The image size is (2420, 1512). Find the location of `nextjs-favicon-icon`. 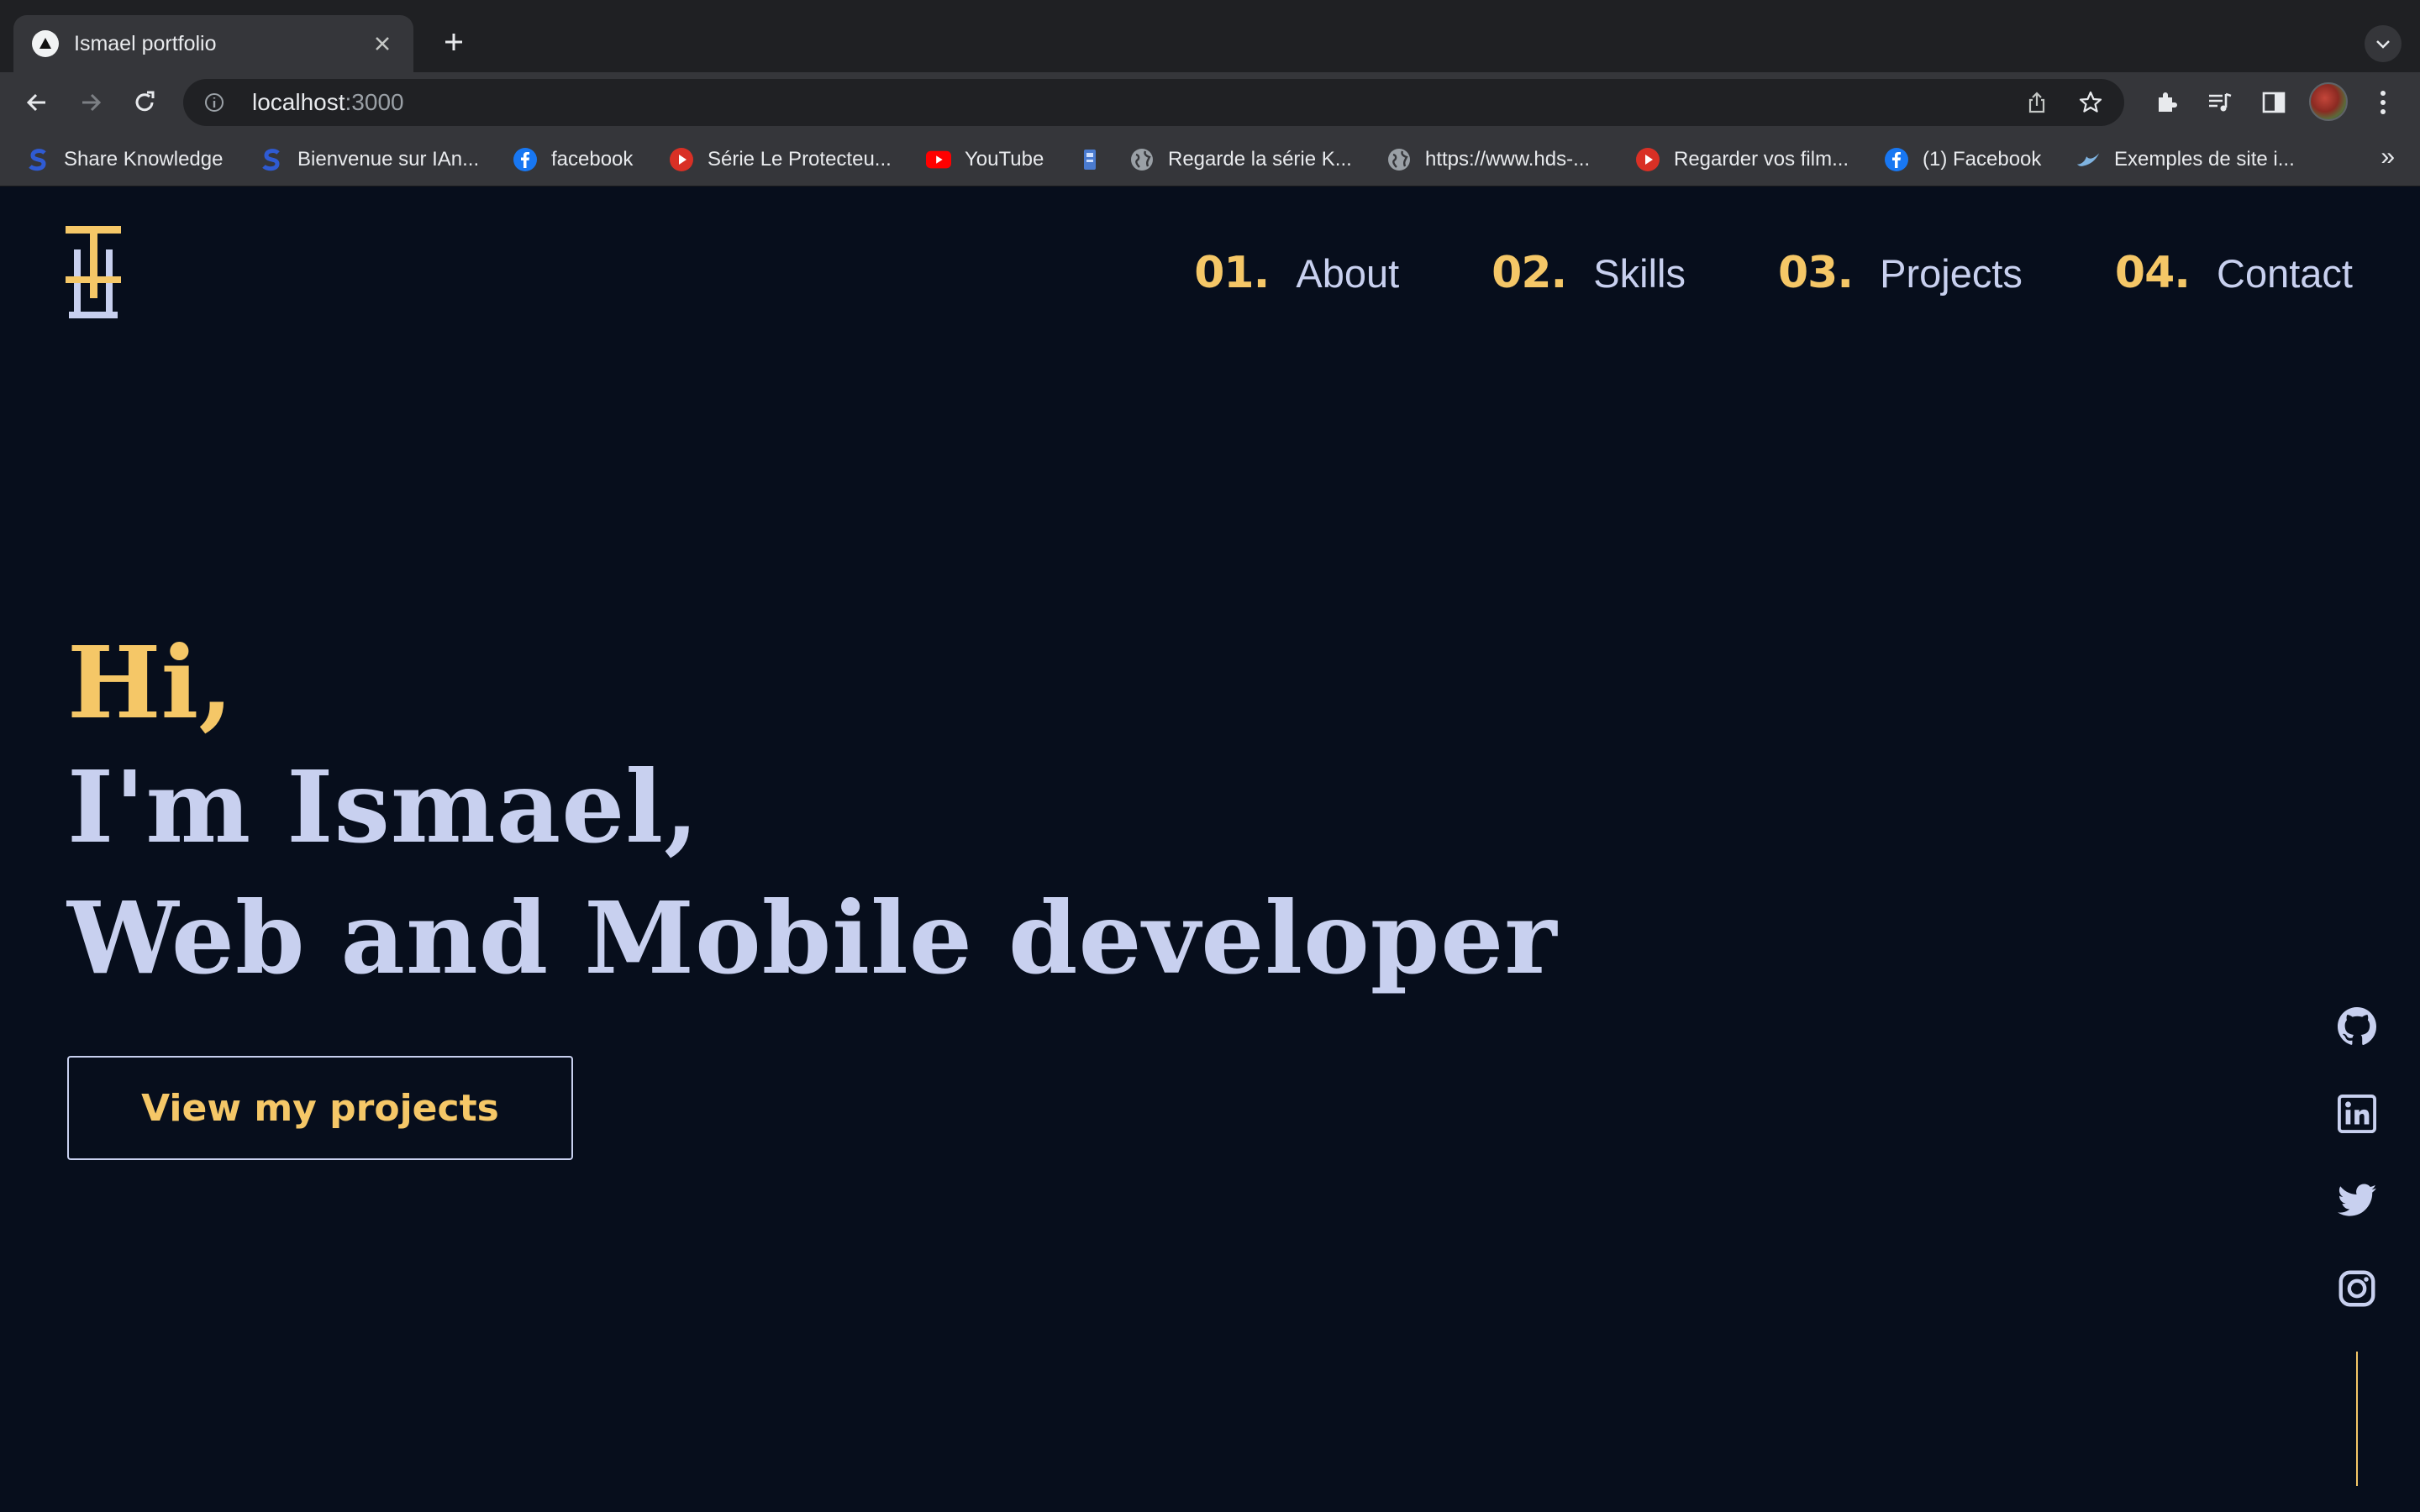

nextjs-favicon-icon is located at coordinates (45, 43).